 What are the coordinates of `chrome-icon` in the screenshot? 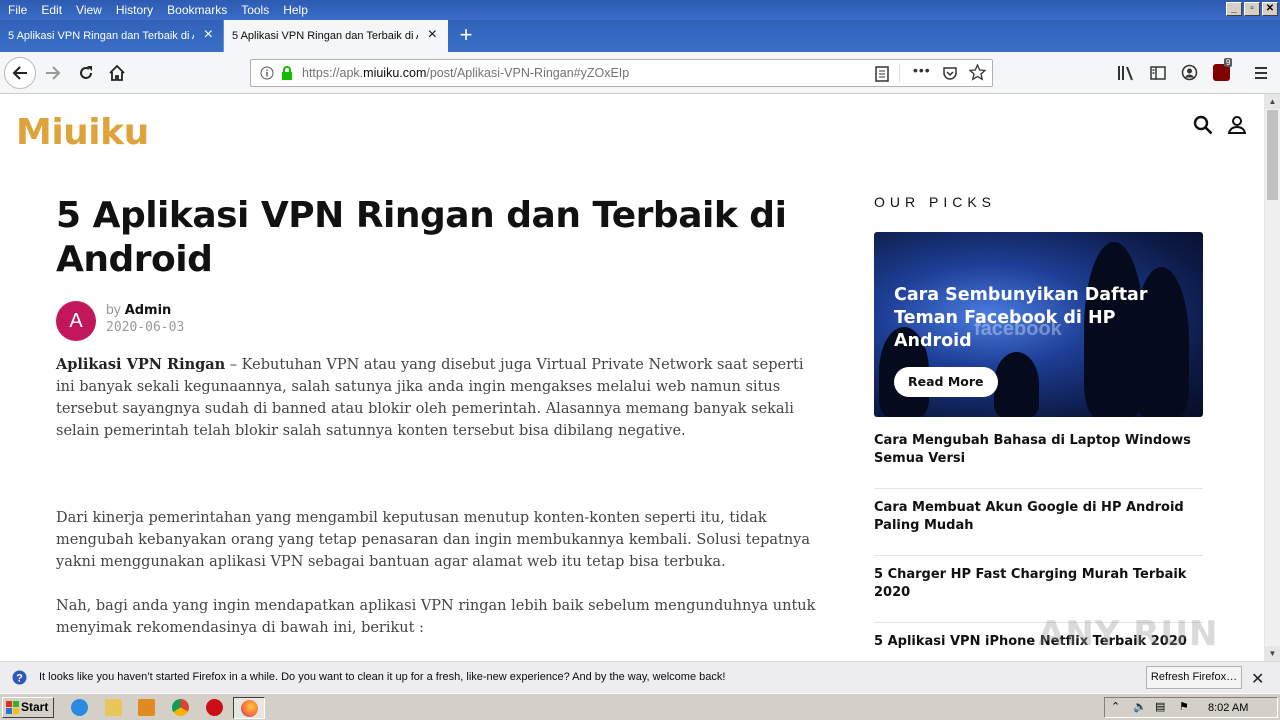 It's located at (180, 707).